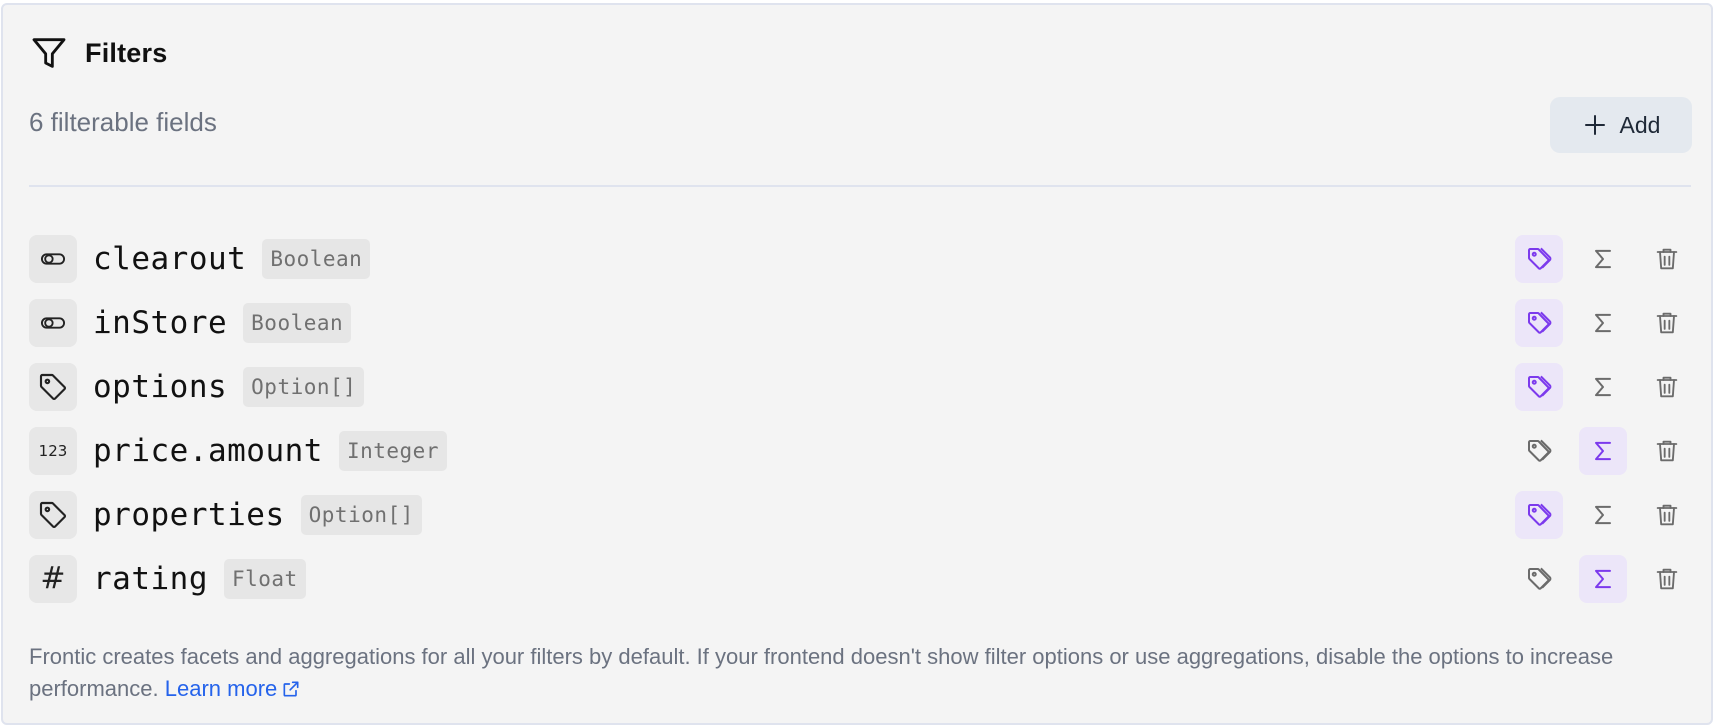 The image size is (1716, 728). Describe the element at coordinates (189, 515) in the screenshot. I see `field-name: properties` at that location.